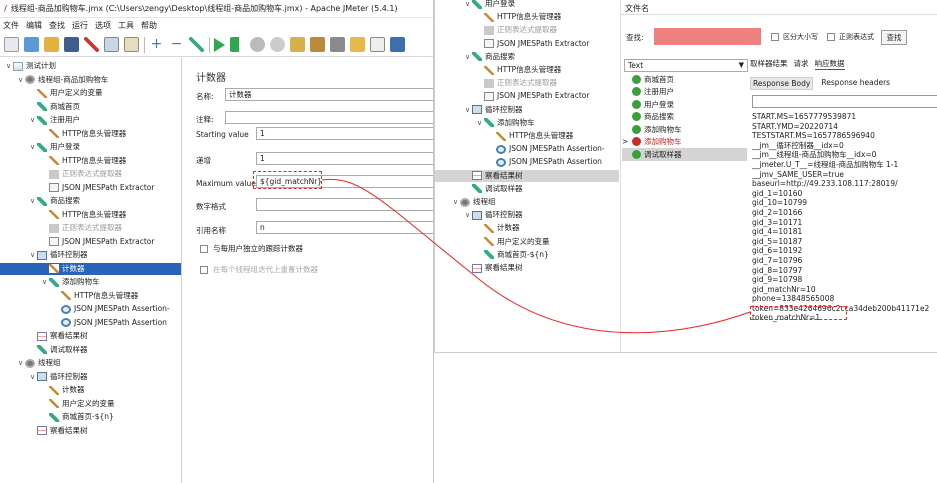  What do you see at coordinates (684, 79) in the screenshot?
I see `result-item: 商城首页` at bounding box center [684, 79].